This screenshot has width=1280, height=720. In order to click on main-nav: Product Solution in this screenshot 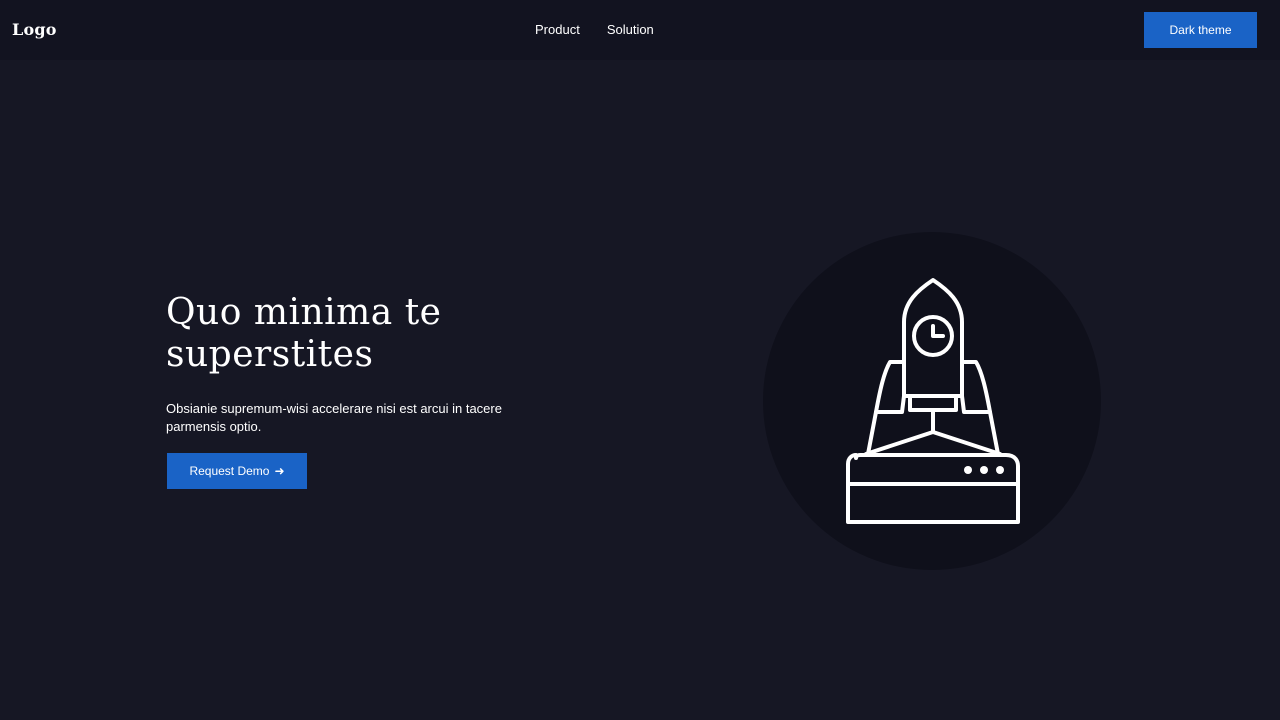, I will do `click(594, 29)`.